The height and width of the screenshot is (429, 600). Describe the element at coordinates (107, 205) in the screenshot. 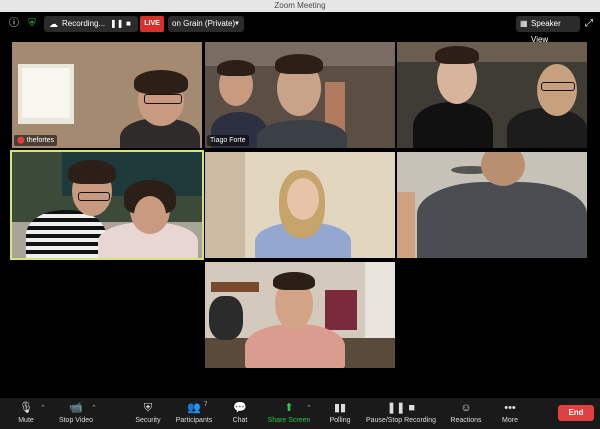

I see `video-tile-active-speaker` at that location.